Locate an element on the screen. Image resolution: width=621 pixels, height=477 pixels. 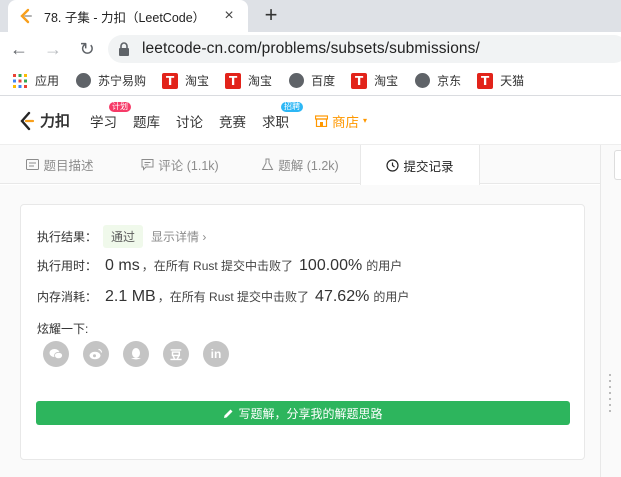
runtime-value: 0 ms is located at coordinates (122, 265).